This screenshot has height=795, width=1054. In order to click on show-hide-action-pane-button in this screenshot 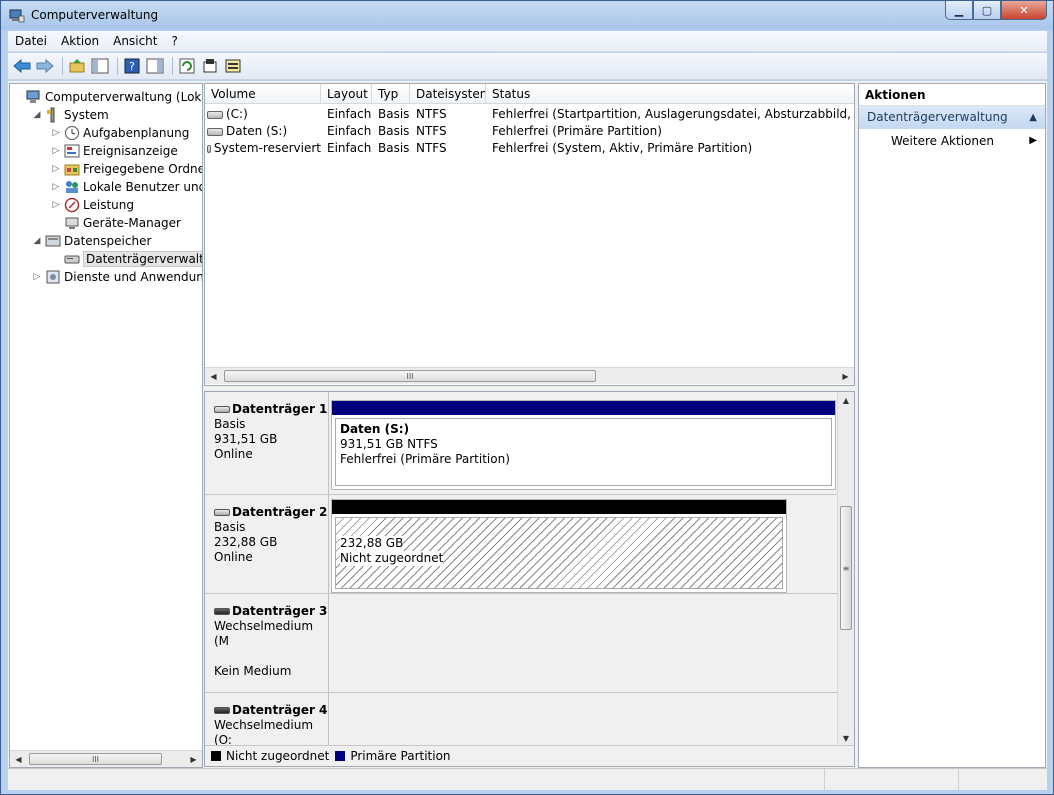, I will do `click(155, 66)`.